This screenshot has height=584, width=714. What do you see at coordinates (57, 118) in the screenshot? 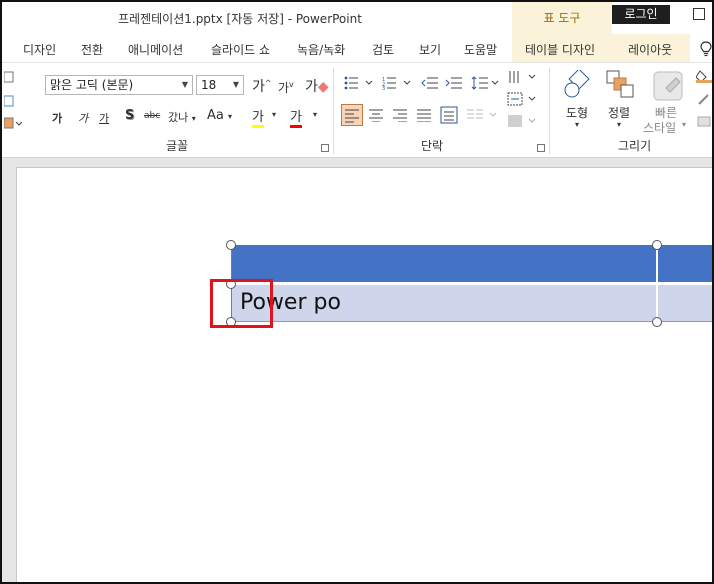
I see `bold-button: 가` at bounding box center [57, 118].